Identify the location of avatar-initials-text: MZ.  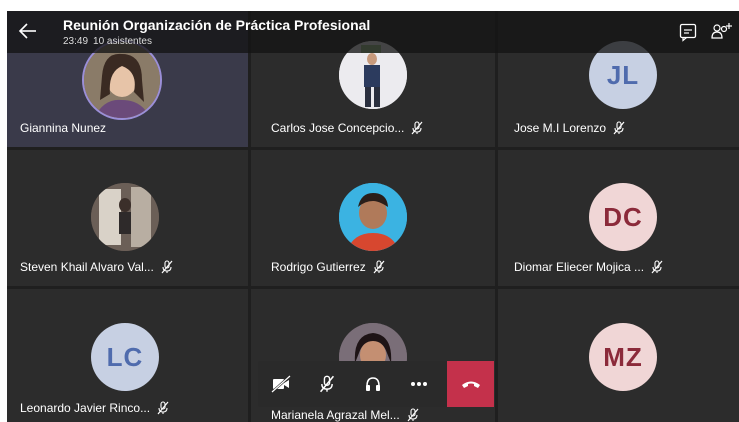
(623, 356).